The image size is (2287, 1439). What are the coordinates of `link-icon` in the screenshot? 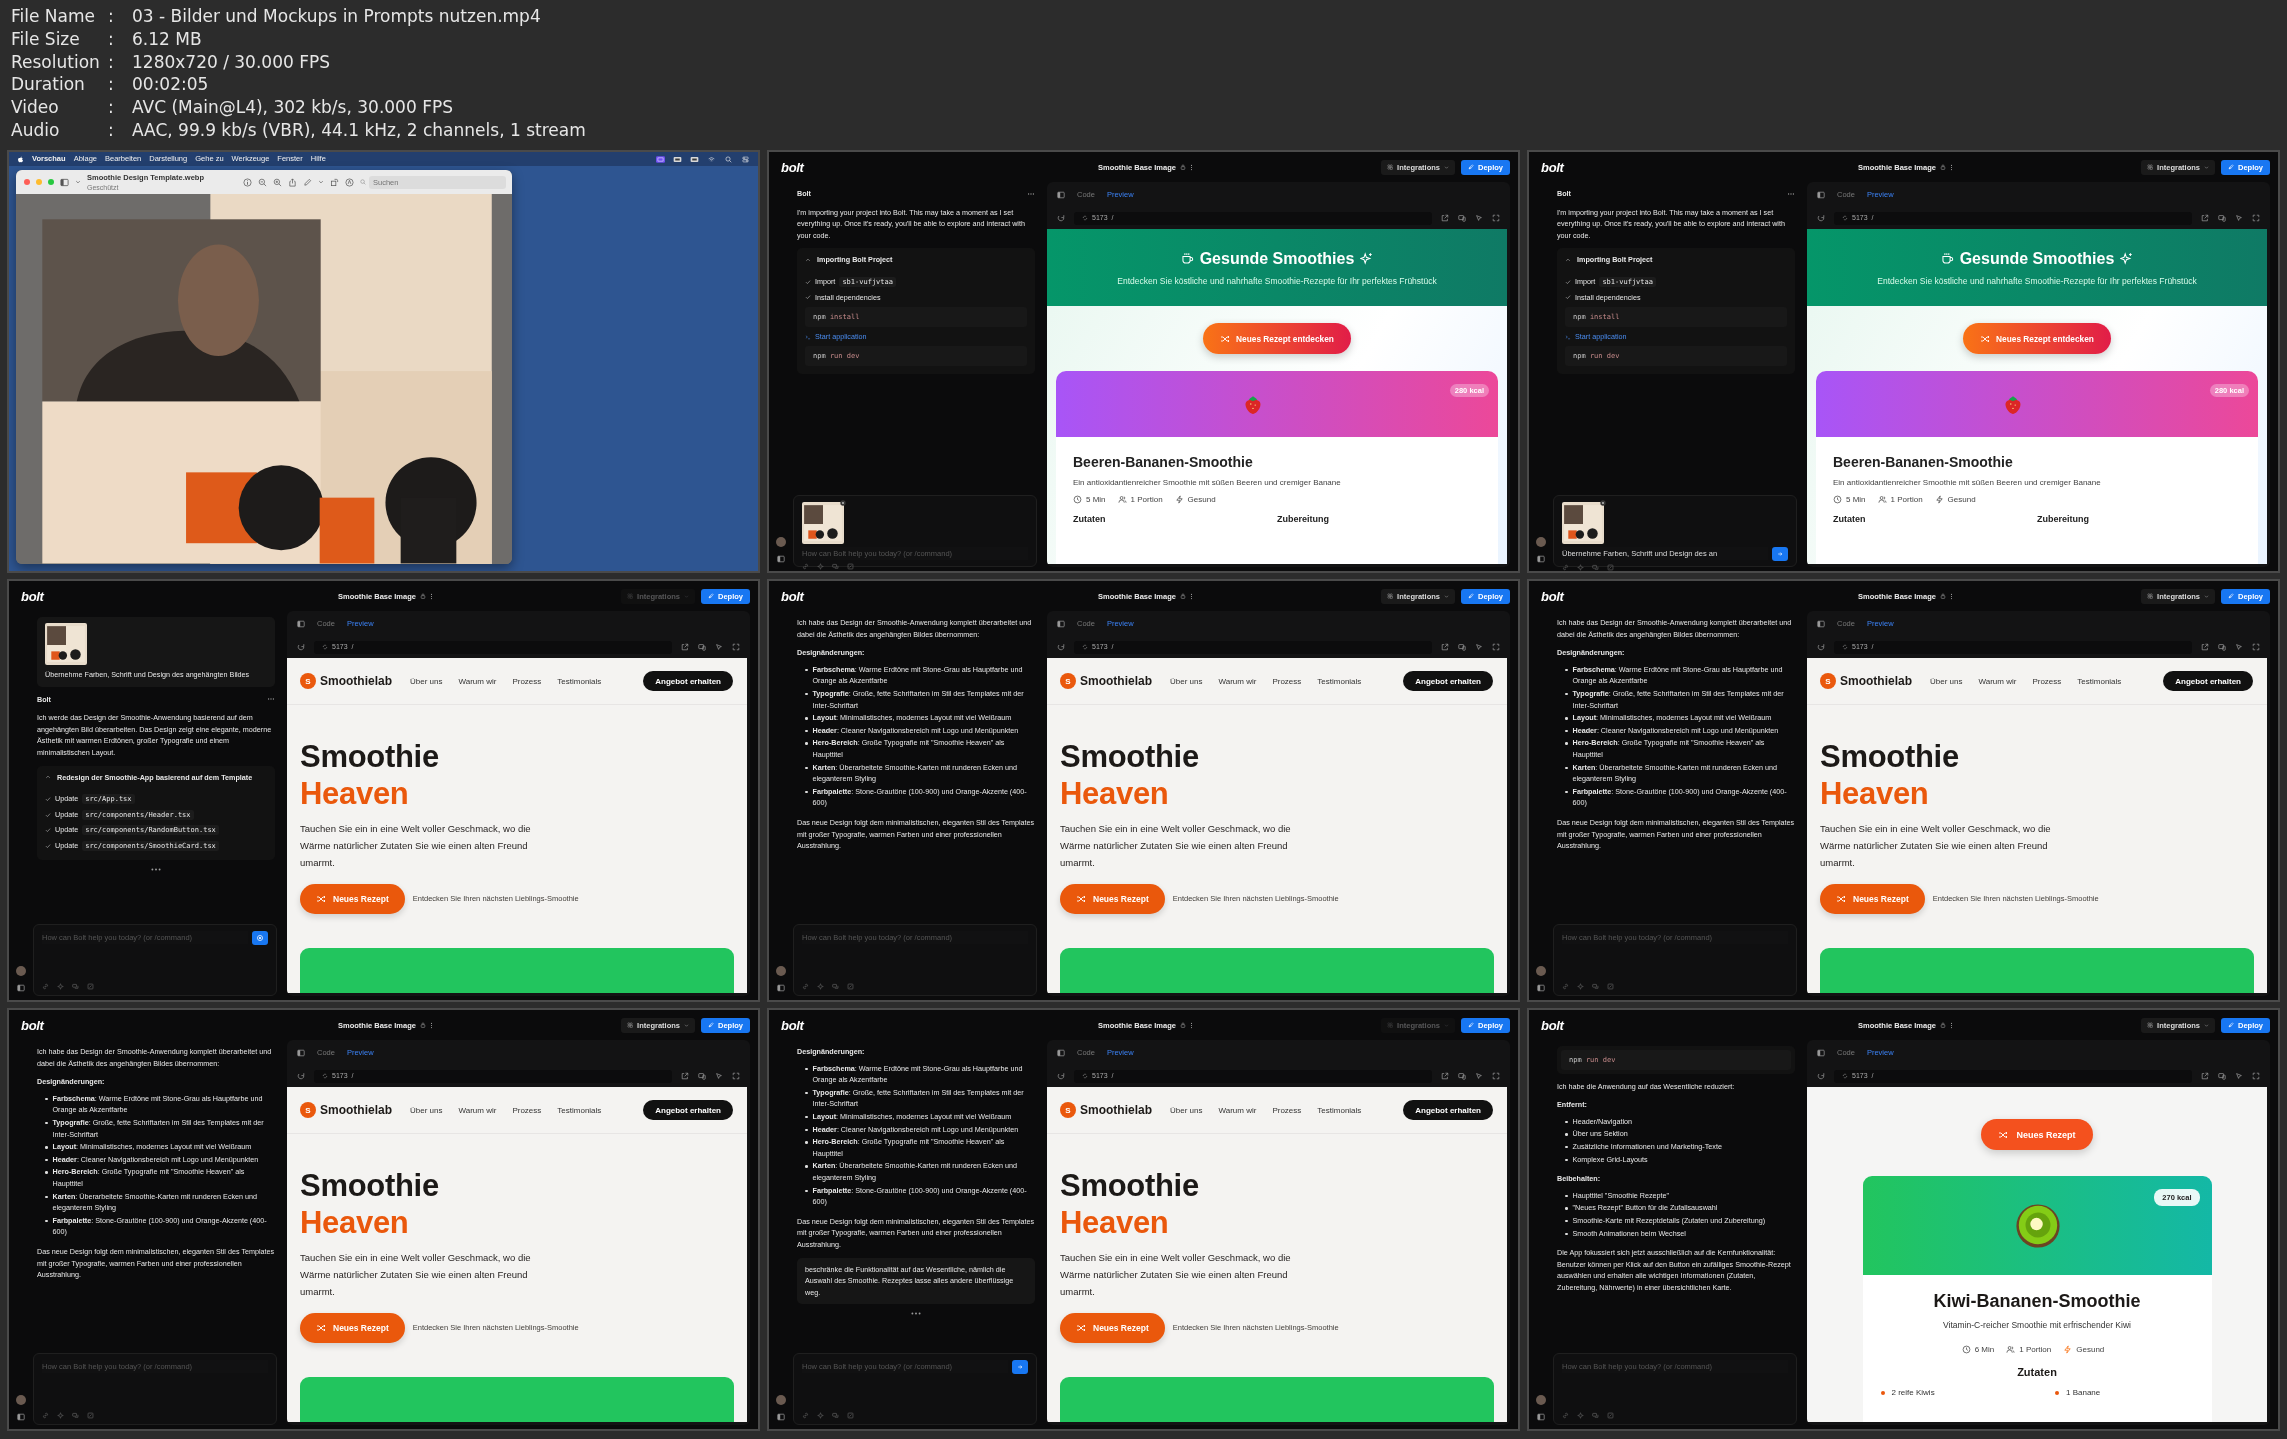 It's located at (1565, 567).